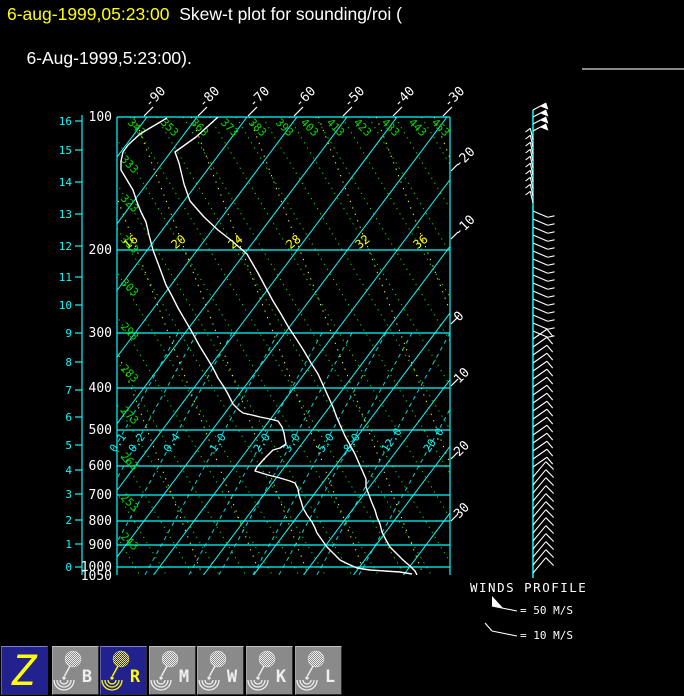  I want to click on svg-text: 383, so click(257, 127).